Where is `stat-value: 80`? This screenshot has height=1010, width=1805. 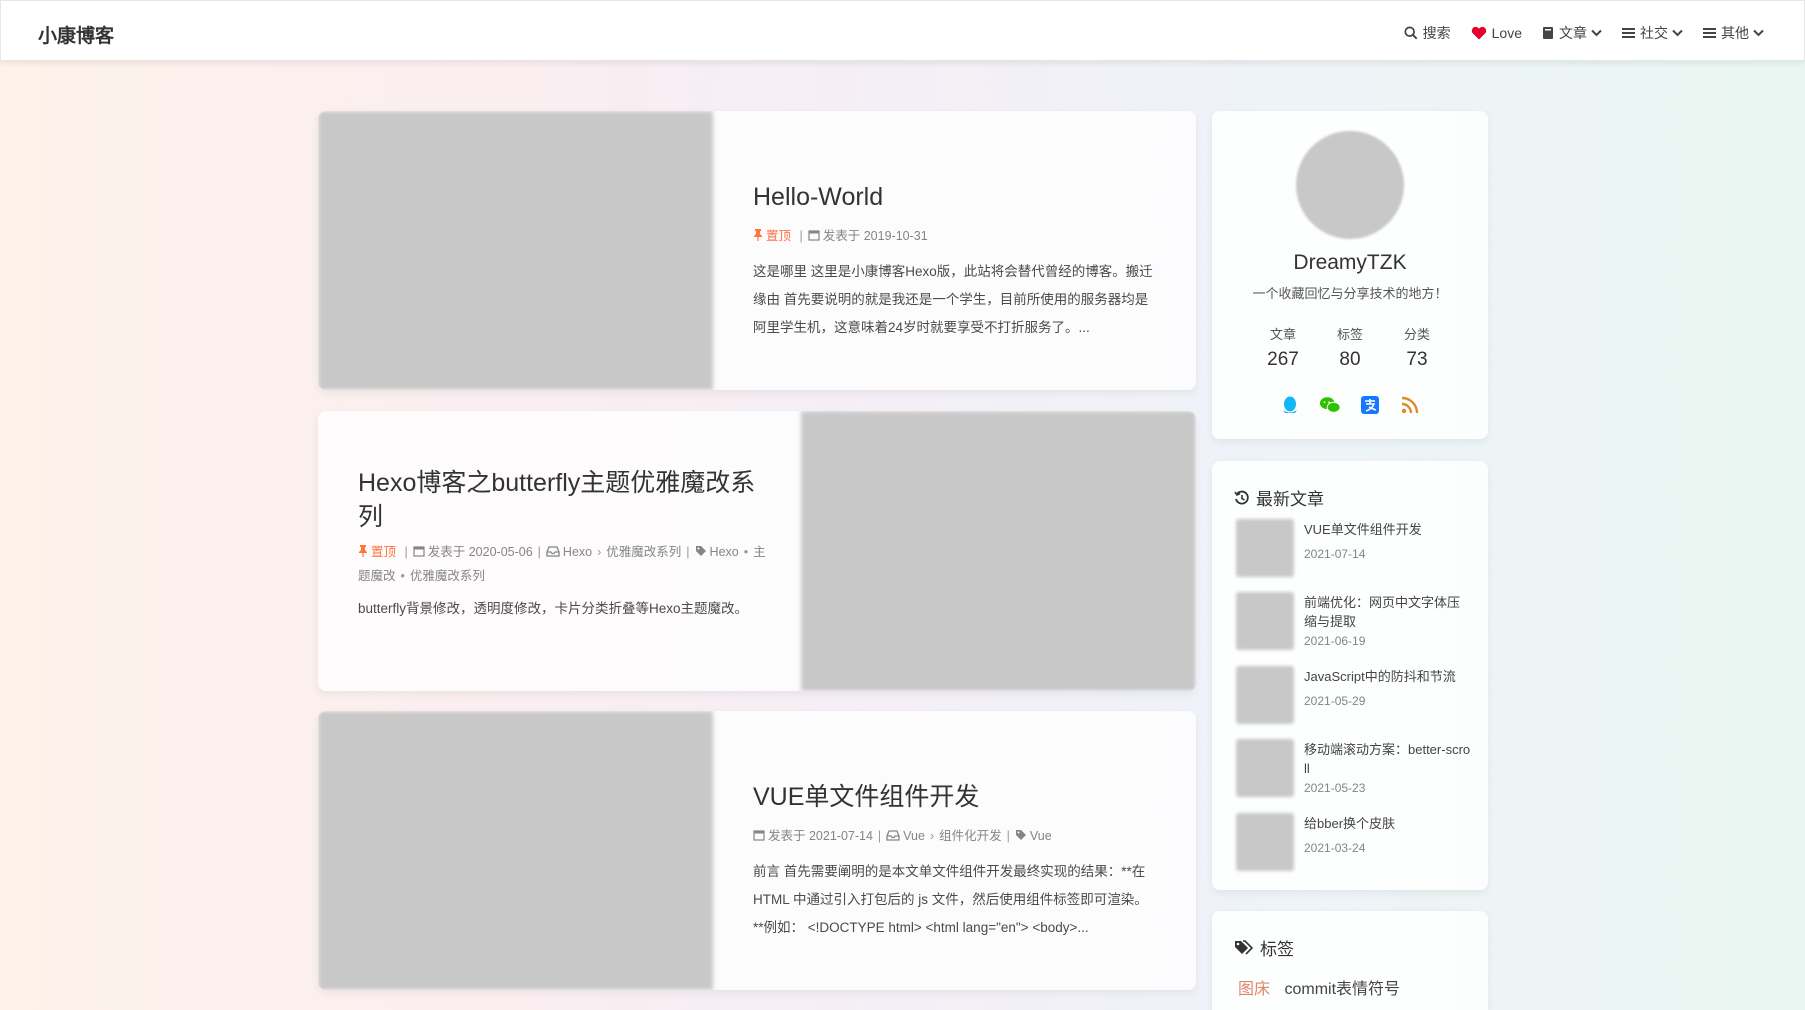 stat-value: 80 is located at coordinates (1350, 359).